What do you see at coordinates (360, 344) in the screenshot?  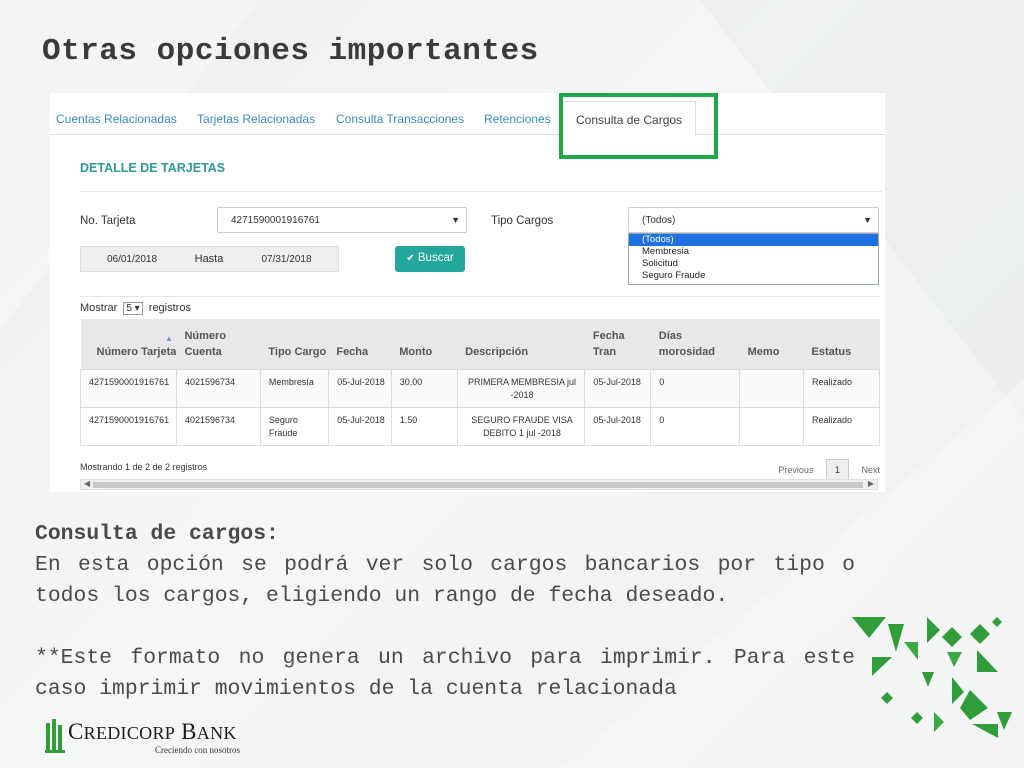 I see `col-fecha: Fecha` at bounding box center [360, 344].